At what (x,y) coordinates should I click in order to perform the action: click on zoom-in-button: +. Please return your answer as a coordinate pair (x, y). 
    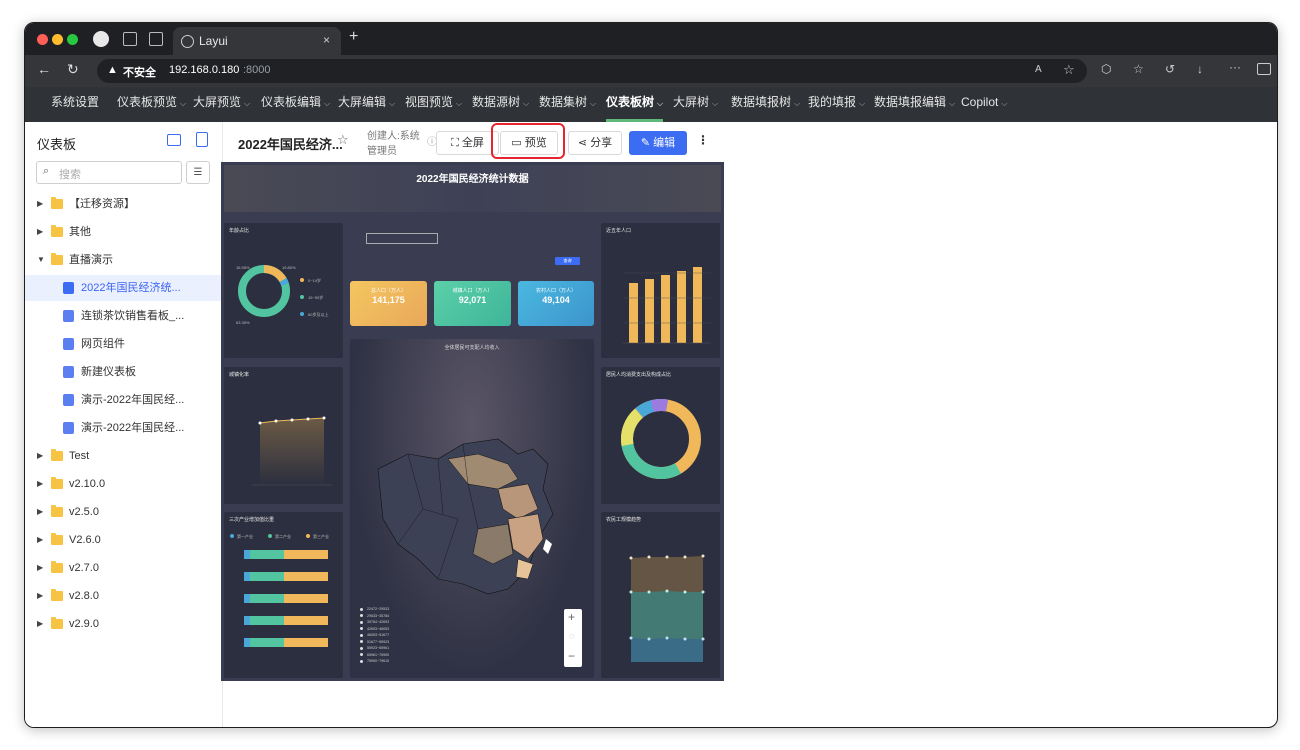
    Looking at the image, I should click on (571, 617).